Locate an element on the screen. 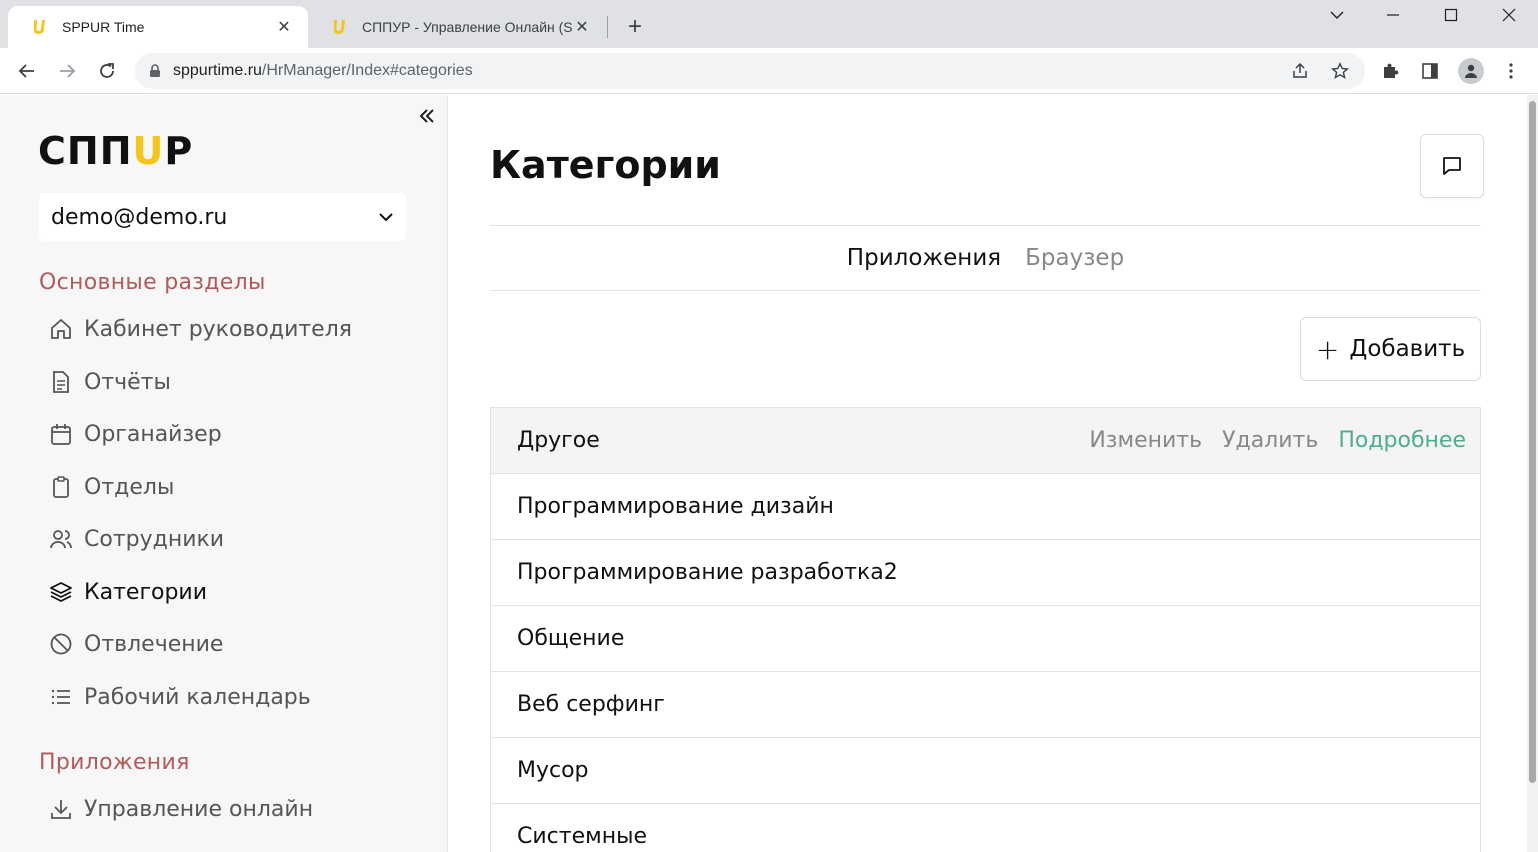 Image resolution: width=1538 pixels, height=852 pixels. share-button is located at coordinates (1300, 71).